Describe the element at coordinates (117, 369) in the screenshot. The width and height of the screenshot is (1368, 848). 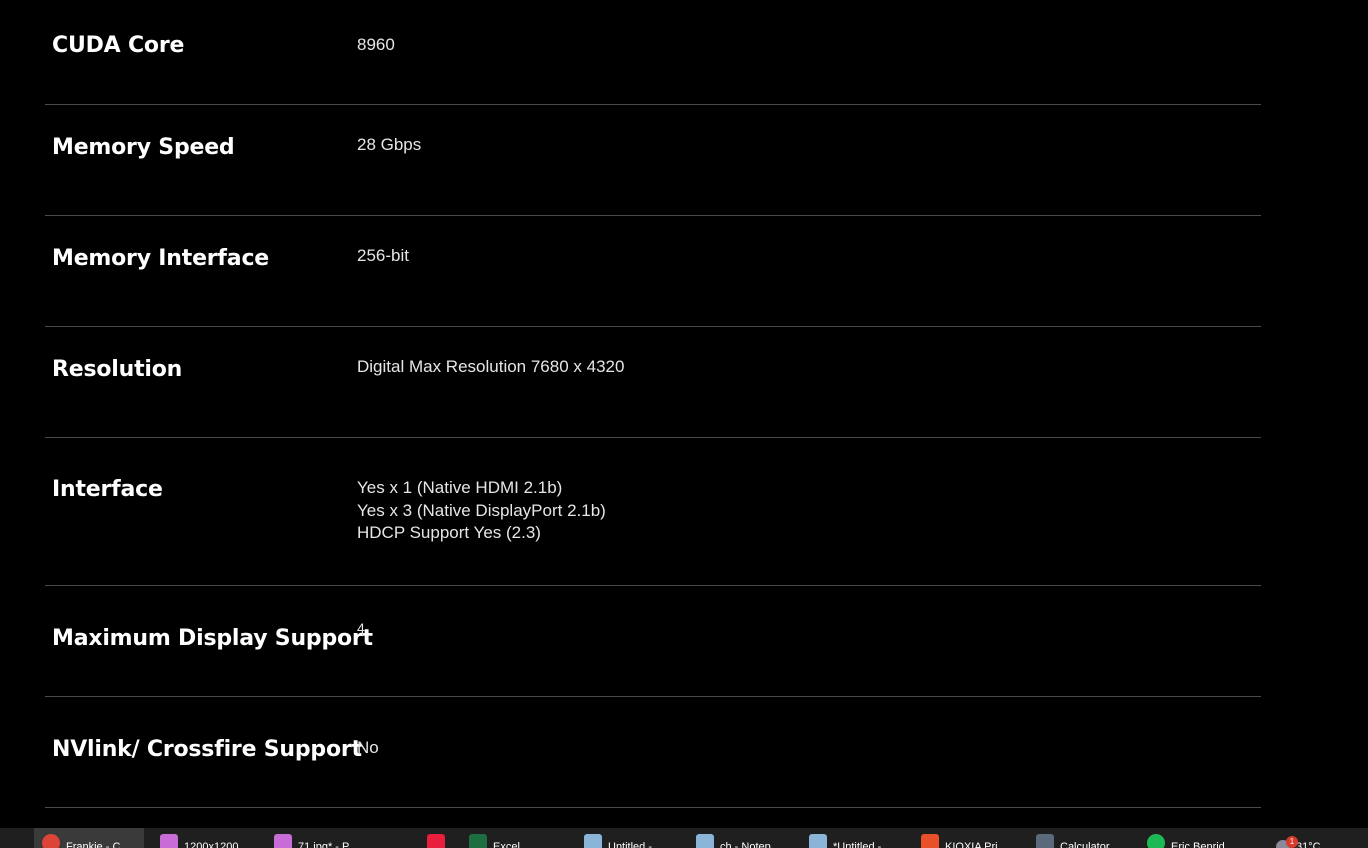
I see `spec-label: Resolution` at that location.